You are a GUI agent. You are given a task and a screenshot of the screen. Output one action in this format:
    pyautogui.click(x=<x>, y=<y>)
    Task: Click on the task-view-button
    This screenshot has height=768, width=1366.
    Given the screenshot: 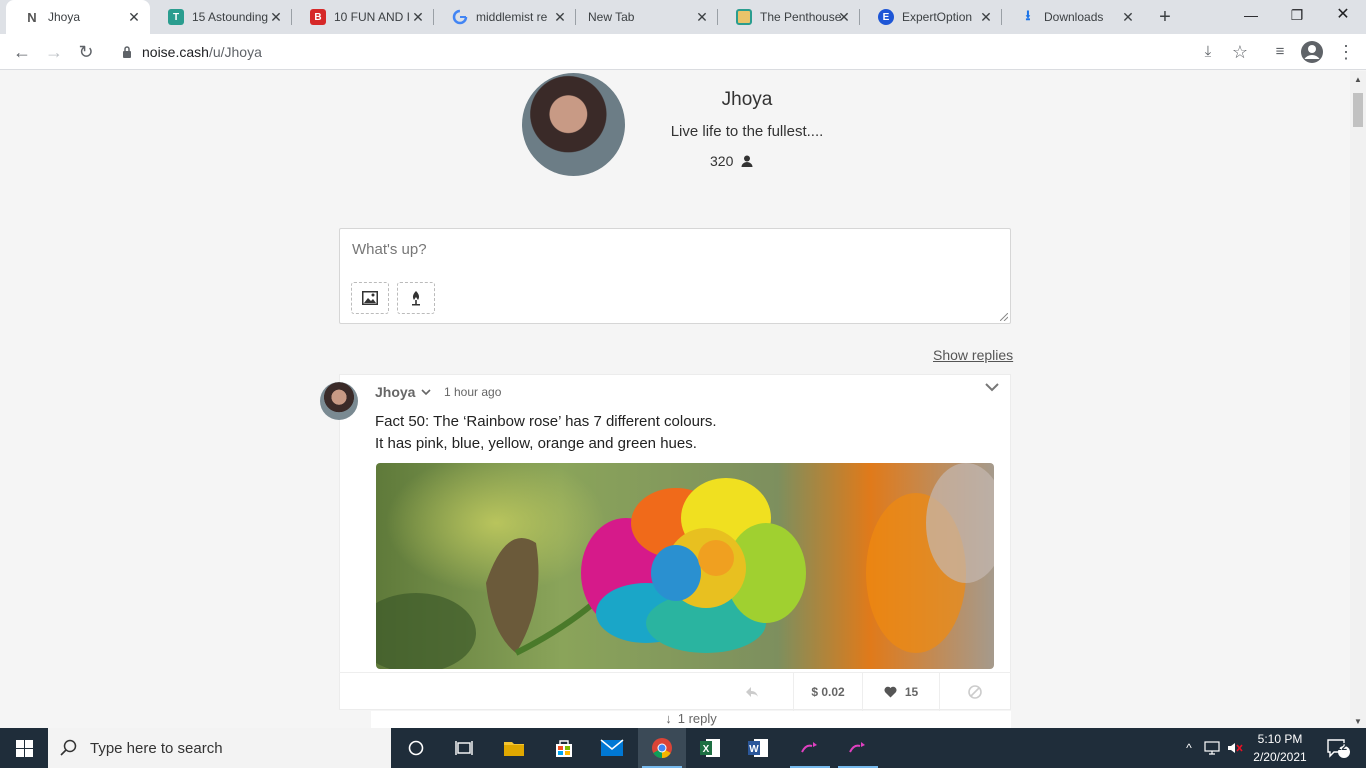 What is the action you would take?
    pyautogui.click(x=464, y=748)
    